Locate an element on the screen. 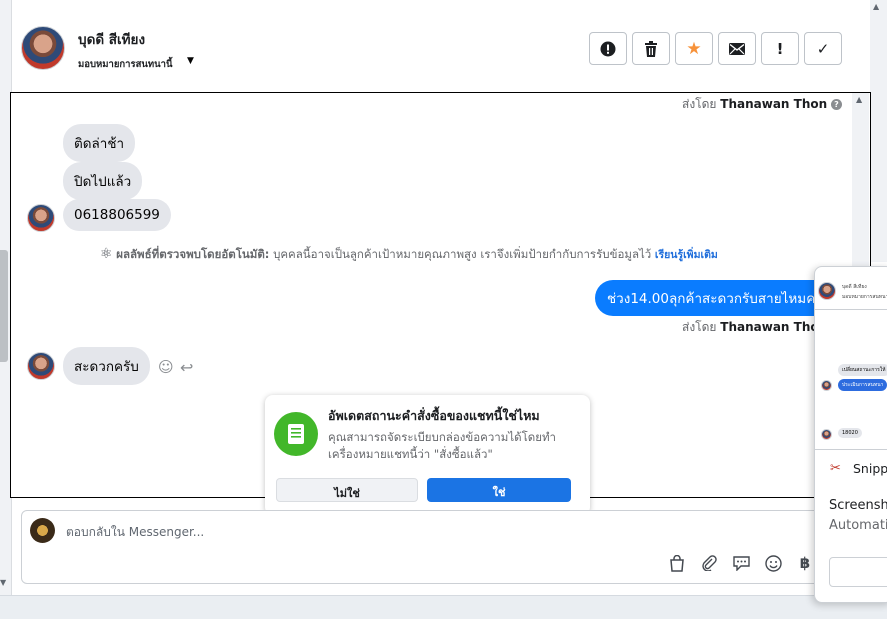 This screenshot has height=619, width=887. baht-icon: ฿ is located at coordinates (805, 563).